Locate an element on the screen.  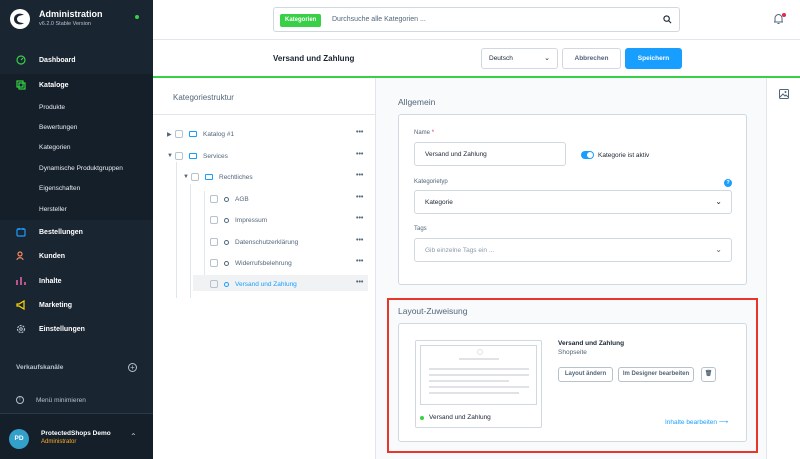
tree-item-datenschutz: Datenschutzerklärung is located at coordinates (254, 242).